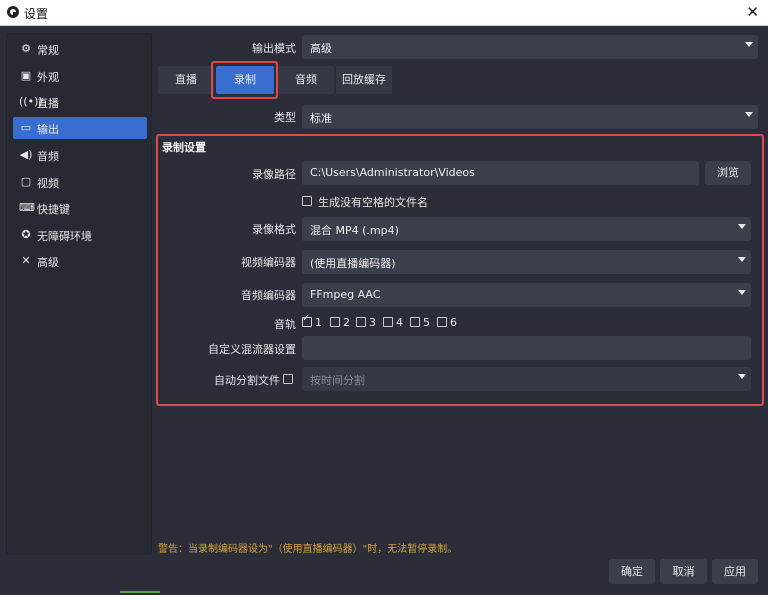  What do you see at coordinates (80, 155) in the screenshot?
I see `sidebar-item-audio: ◀) 音频` at bounding box center [80, 155].